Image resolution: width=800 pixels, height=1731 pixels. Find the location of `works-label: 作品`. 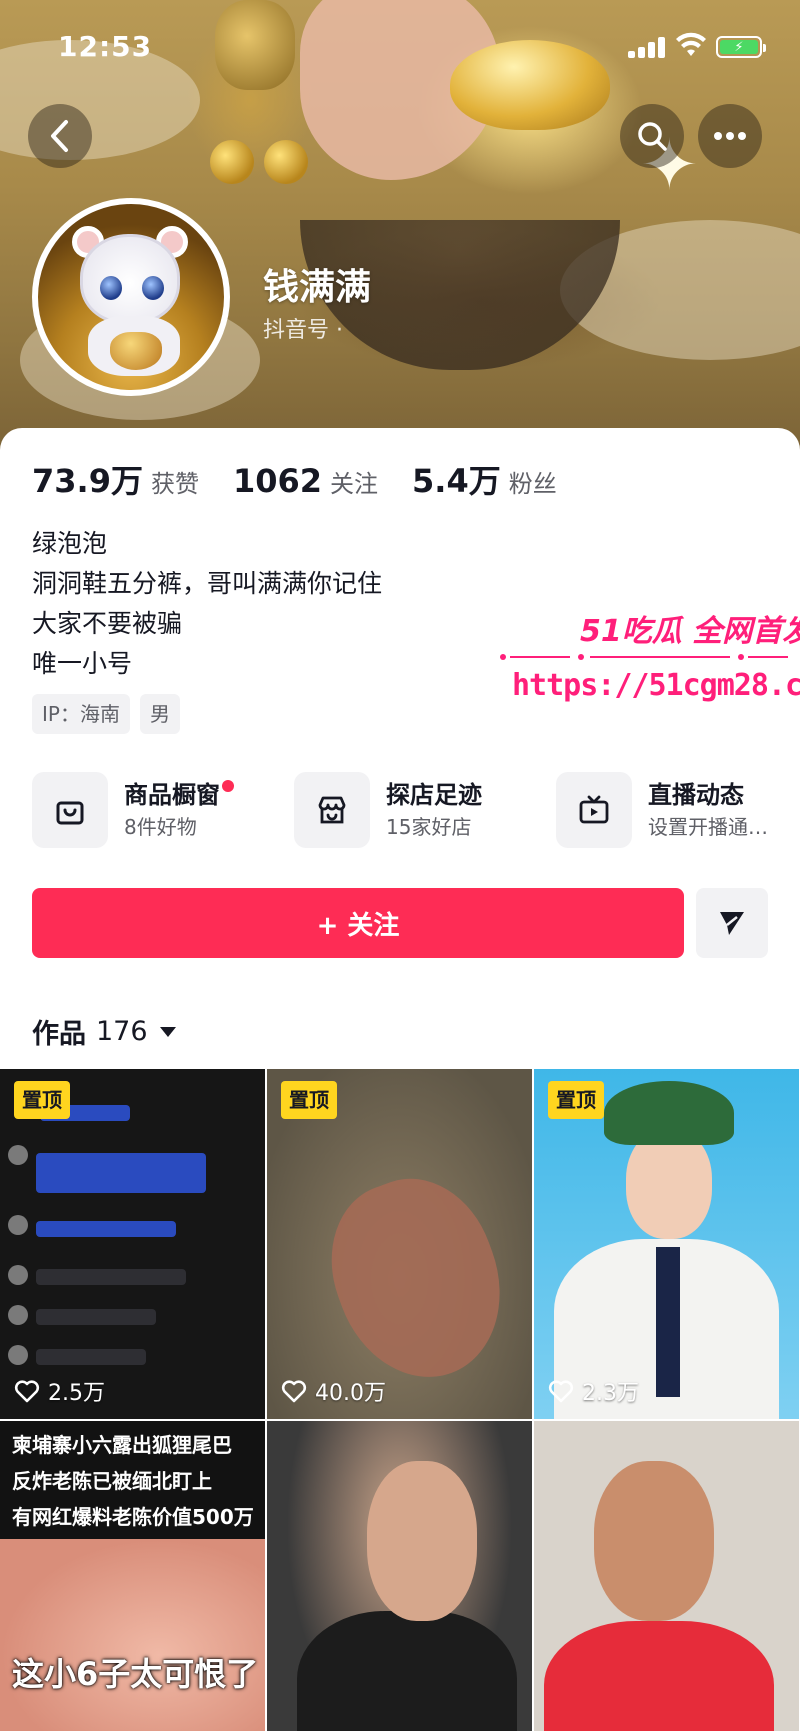

works-label: 作品 is located at coordinates (59, 1034).